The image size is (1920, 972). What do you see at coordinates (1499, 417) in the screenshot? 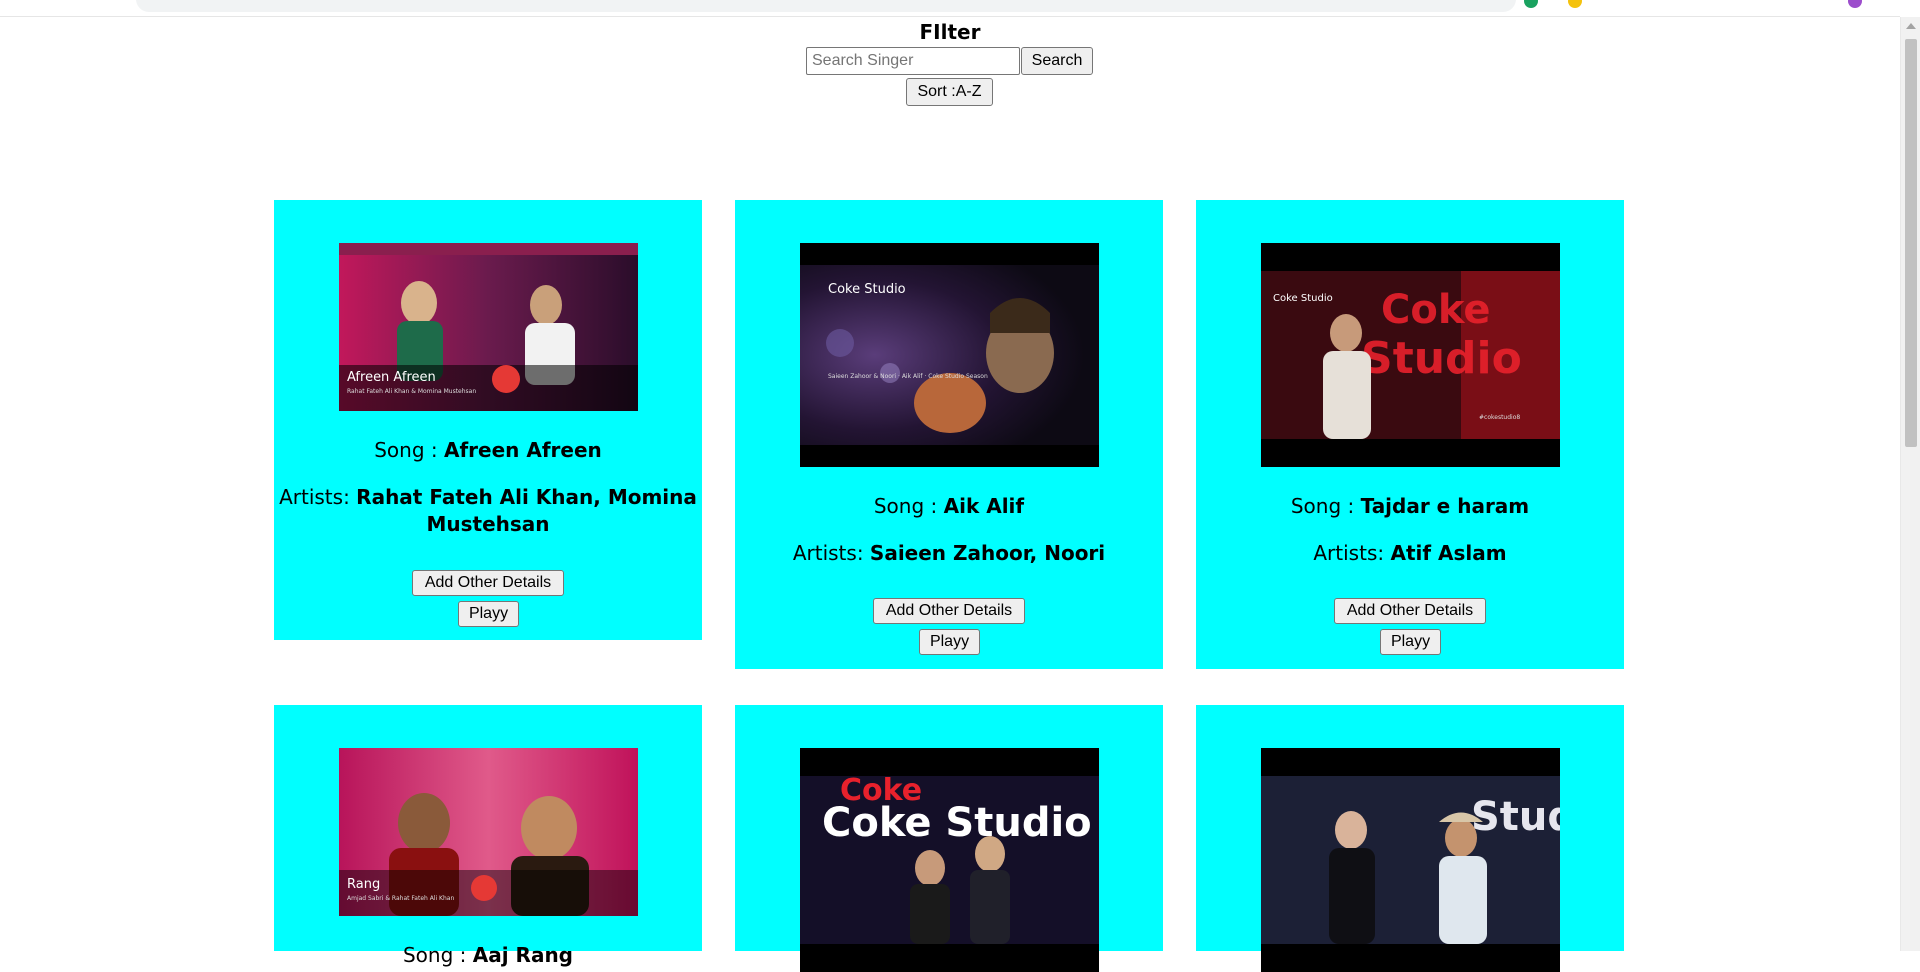
I see `thumbnail-subcaption: #cokestudio8` at bounding box center [1499, 417].